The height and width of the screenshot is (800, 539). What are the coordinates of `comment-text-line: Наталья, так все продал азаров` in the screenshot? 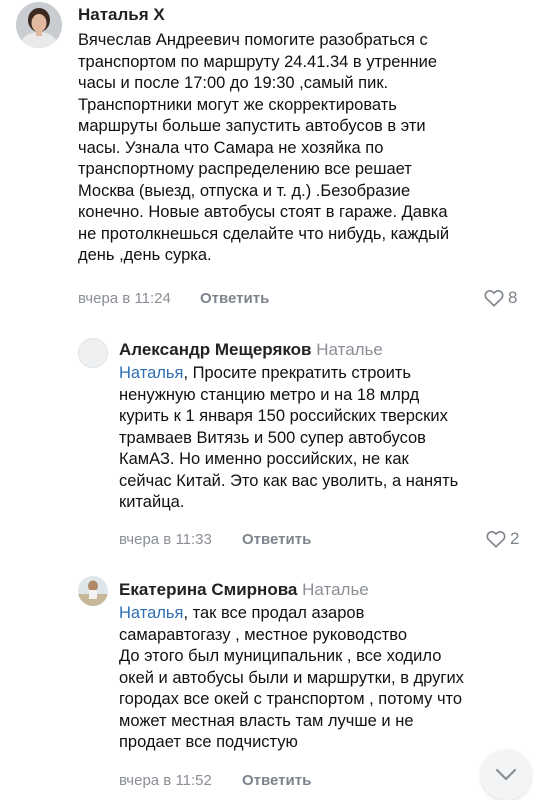 It's located at (291, 614).